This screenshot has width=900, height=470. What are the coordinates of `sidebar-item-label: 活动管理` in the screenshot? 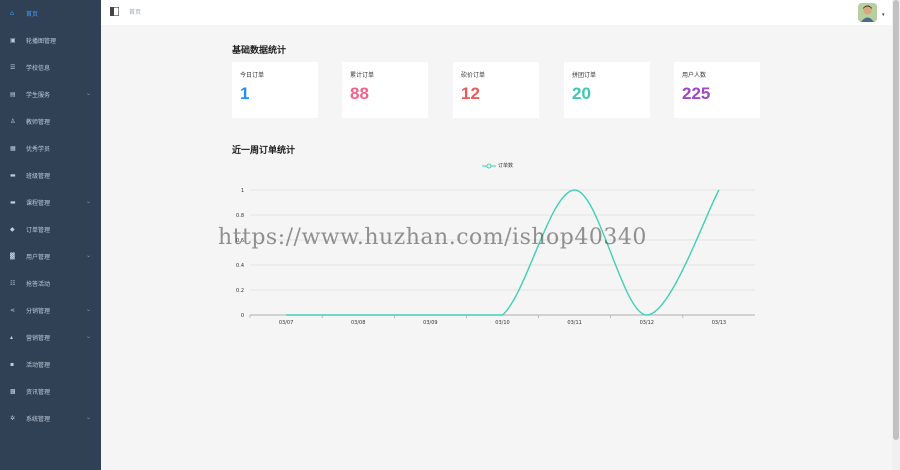 It's located at (38, 365).